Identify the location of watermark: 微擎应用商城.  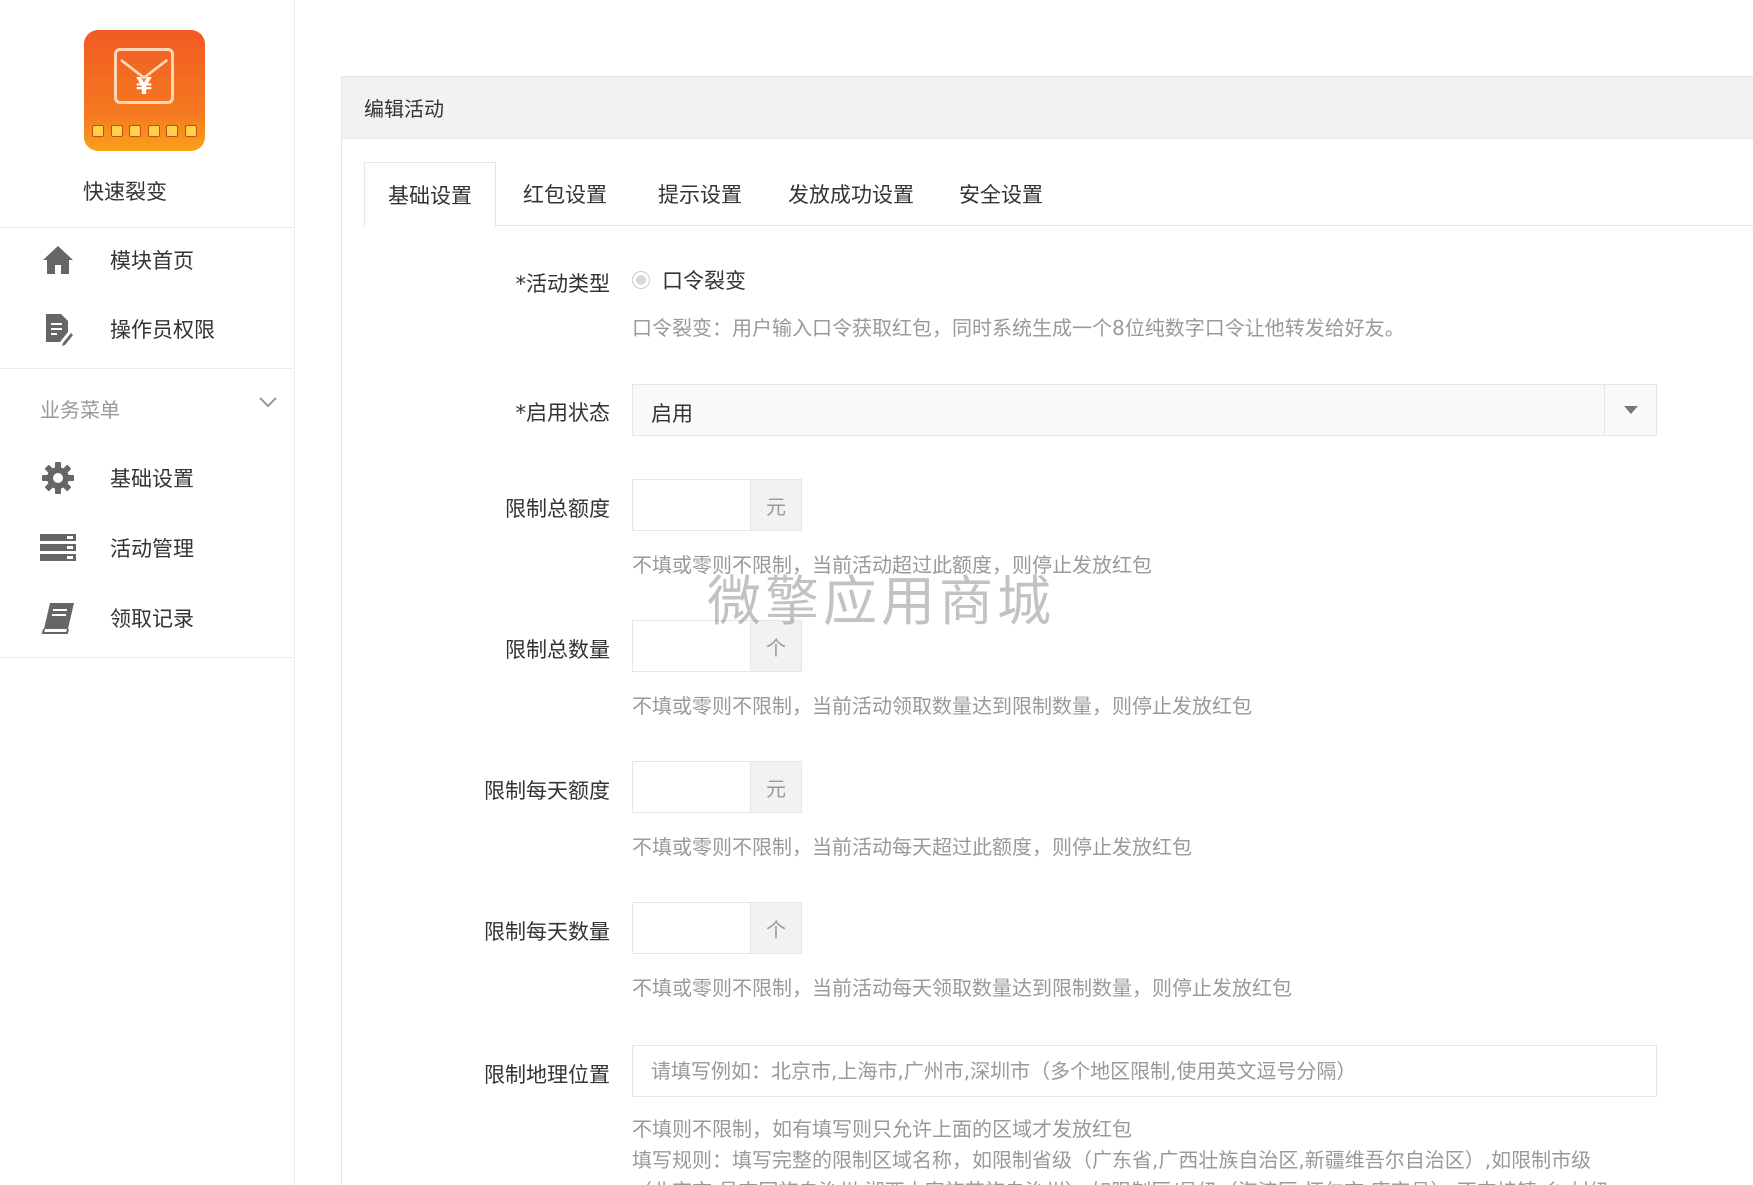
(881, 601).